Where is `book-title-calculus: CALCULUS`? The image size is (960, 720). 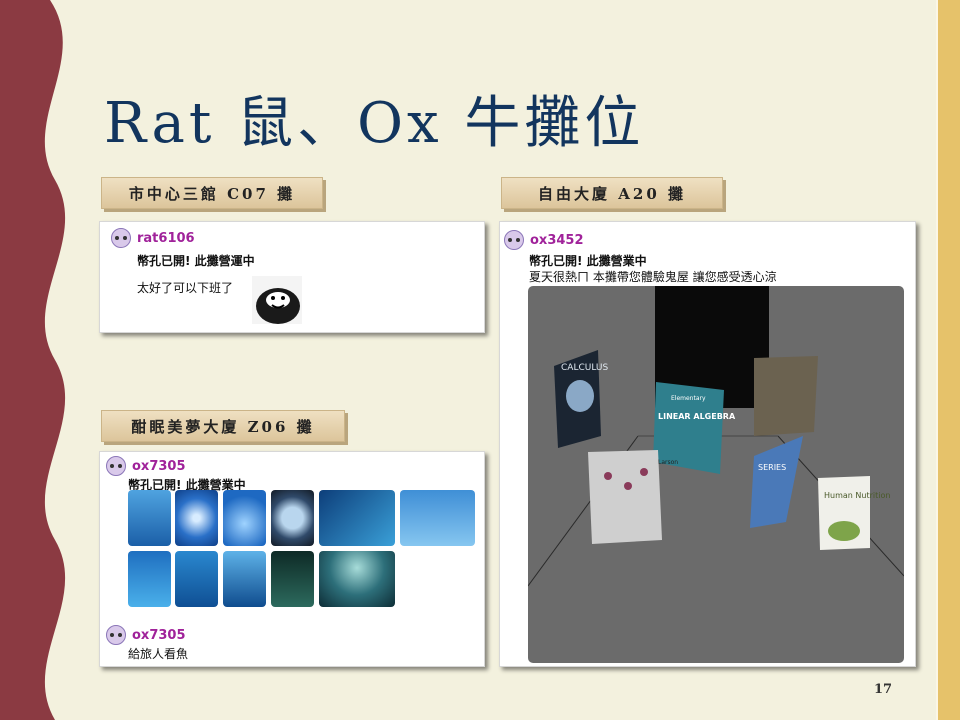
book-title-calculus: CALCULUS is located at coordinates (584, 368).